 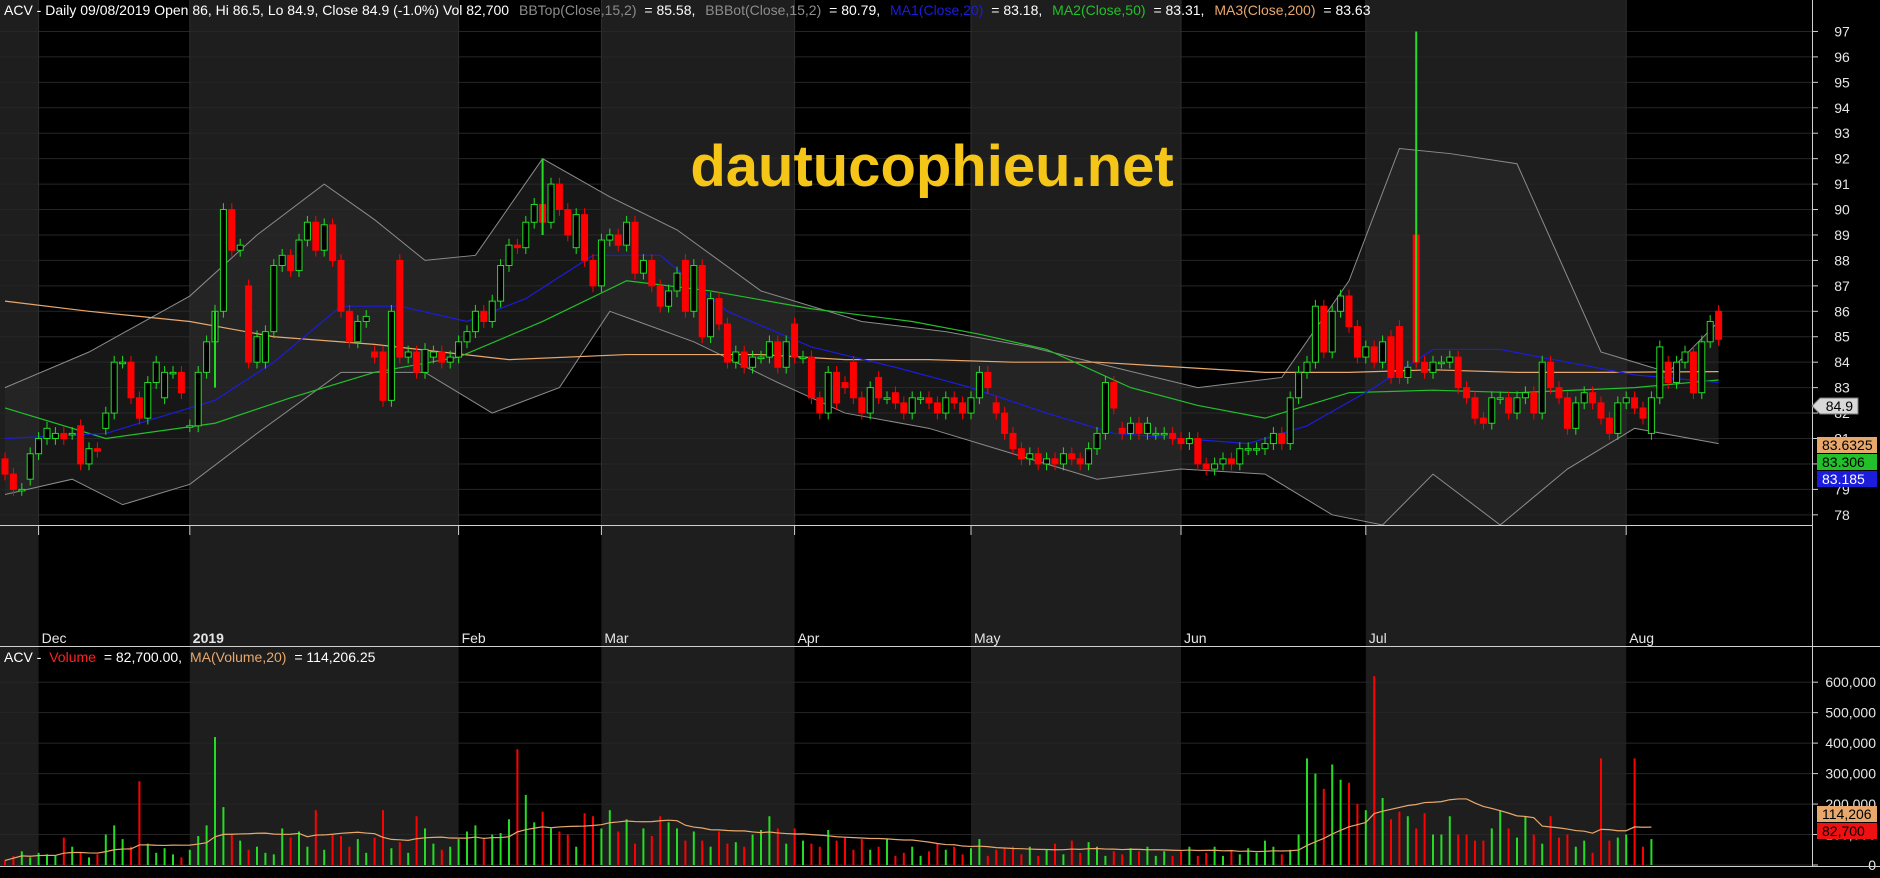 What do you see at coordinates (1842, 388) in the screenshot?
I see `price-tick-label: 83` at bounding box center [1842, 388].